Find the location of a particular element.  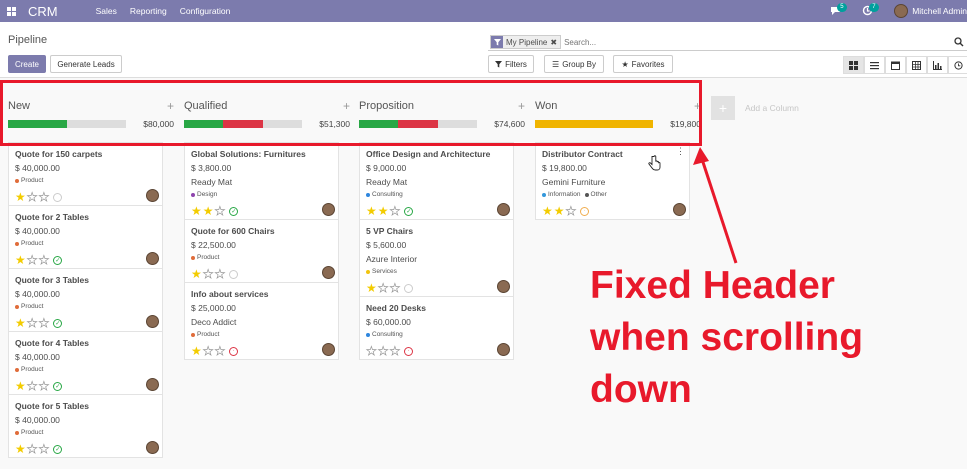

filter-facet: My Pipeline ✖ is located at coordinates (526, 42).